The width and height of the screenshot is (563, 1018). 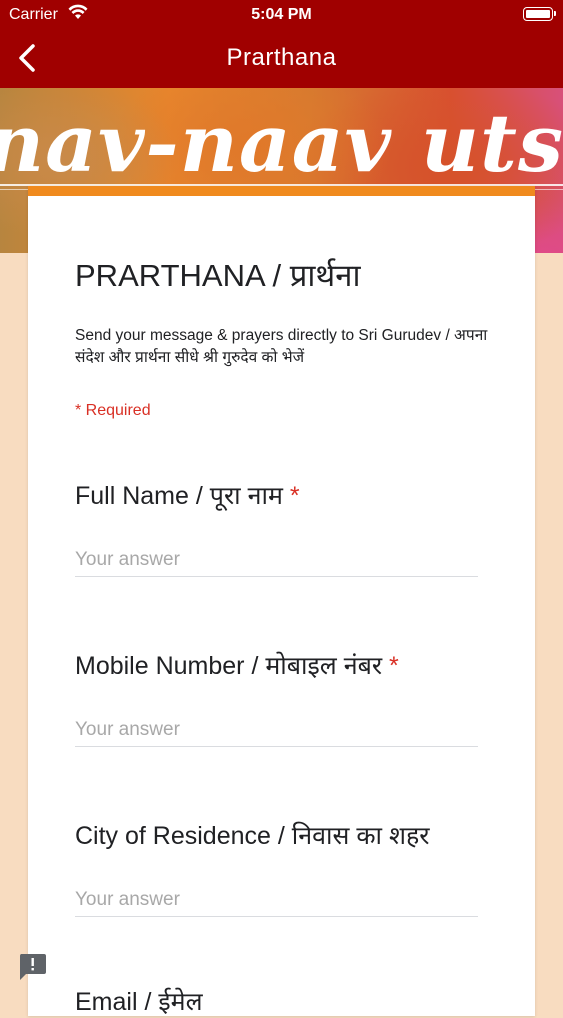 I want to click on nav-title: Prarthana, so click(x=281, y=57).